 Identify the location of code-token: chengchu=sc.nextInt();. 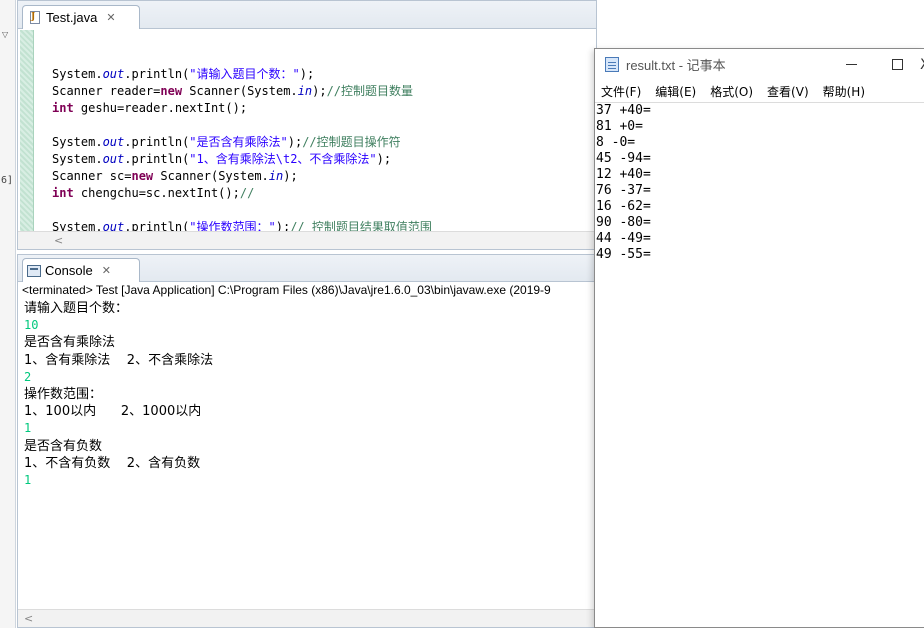
(156, 193).